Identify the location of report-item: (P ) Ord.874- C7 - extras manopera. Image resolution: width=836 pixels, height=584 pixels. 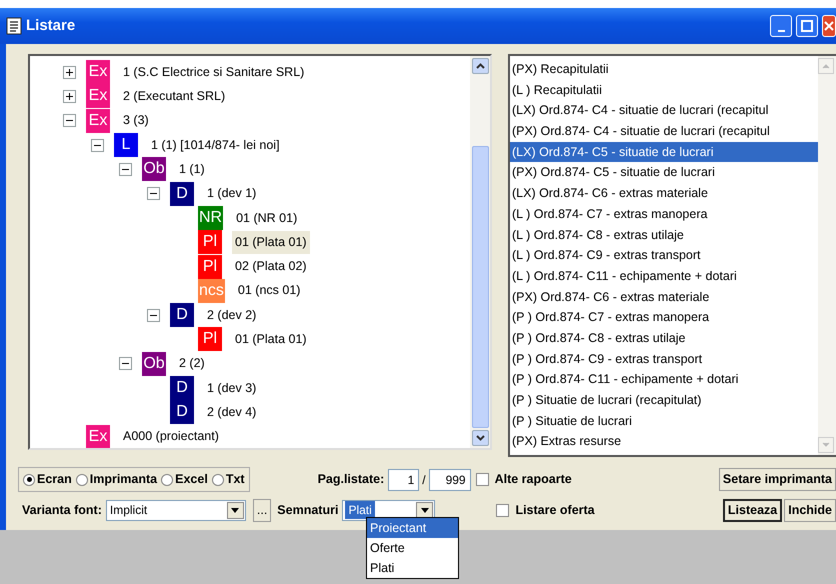
(664, 317).